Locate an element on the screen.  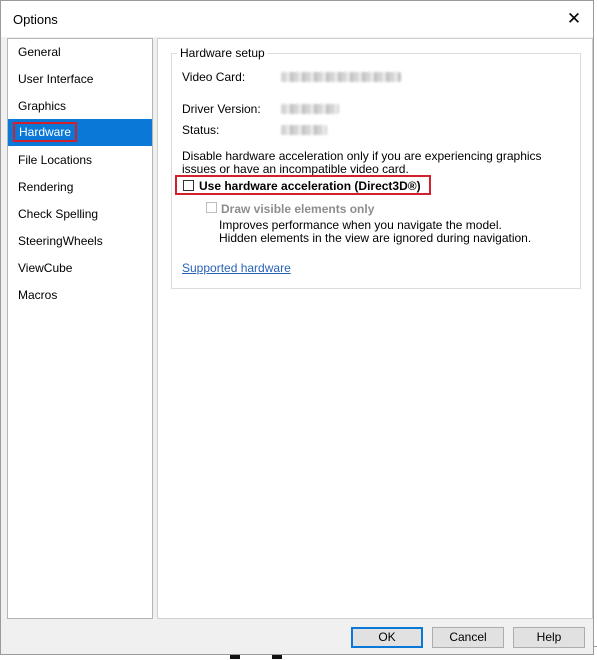
sidebar-item-hardware: Hardware is located at coordinates (80, 132).